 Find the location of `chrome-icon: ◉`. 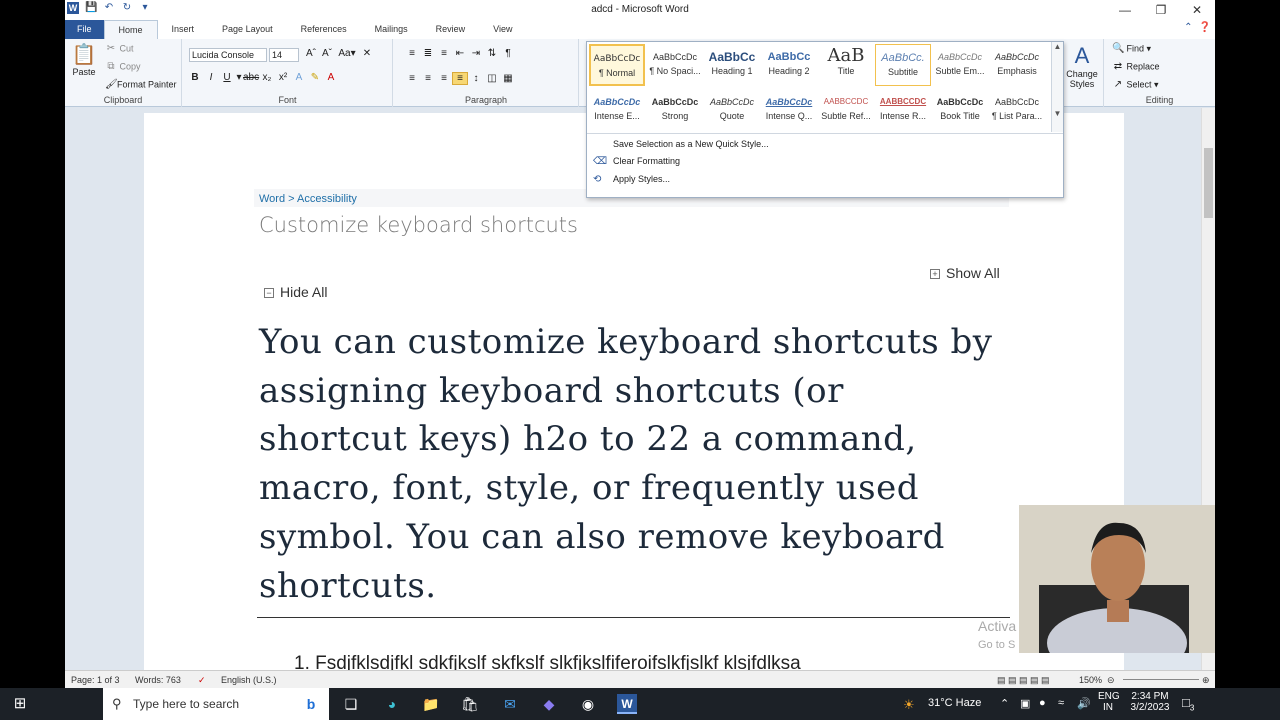

chrome-icon: ◉ is located at coordinates (588, 704).